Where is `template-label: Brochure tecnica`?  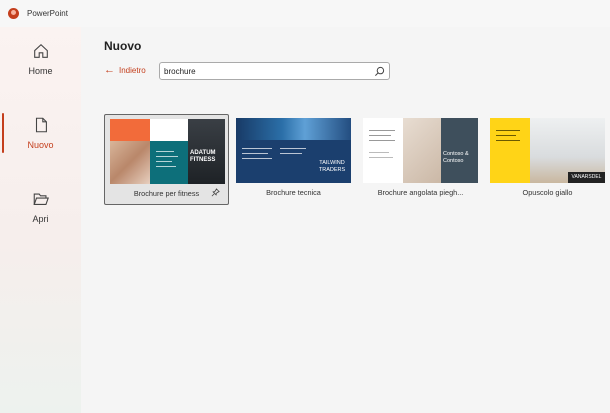 template-label: Brochure tecnica is located at coordinates (293, 192).